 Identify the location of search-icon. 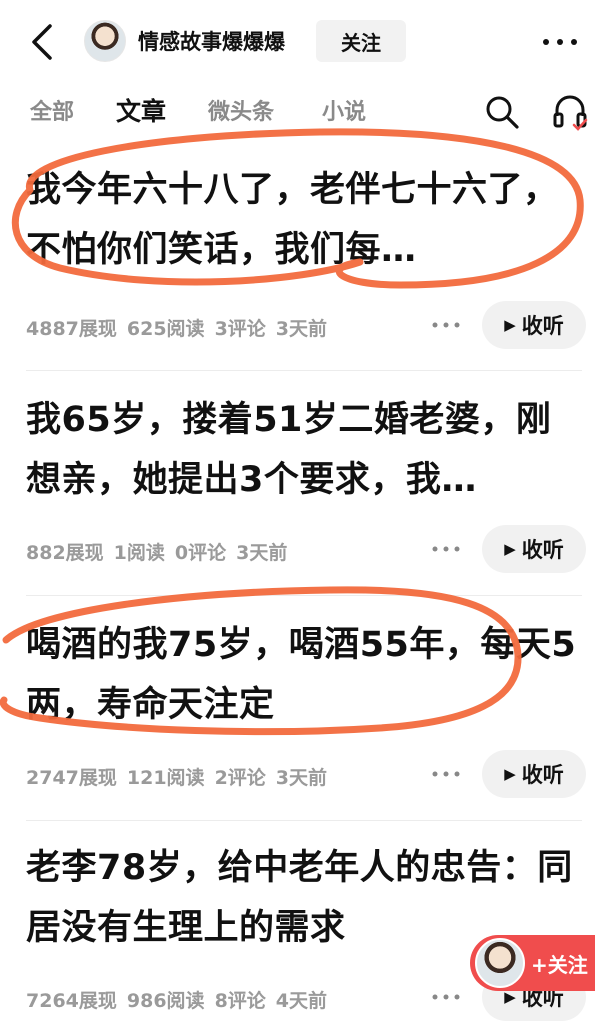
(502, 112).